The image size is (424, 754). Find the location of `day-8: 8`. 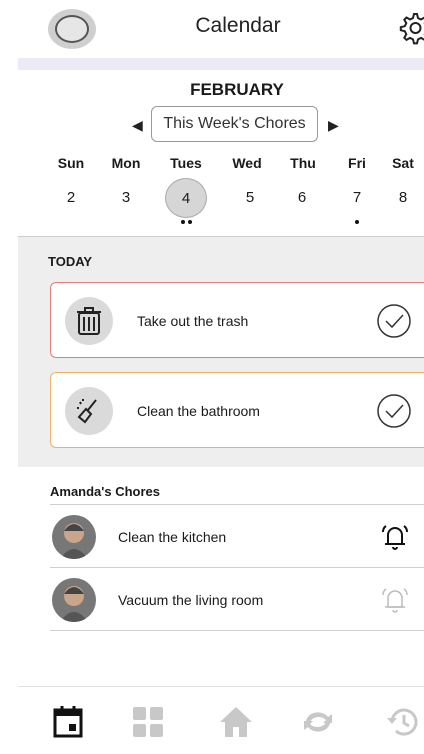

day-8: 8 is located at coordinates (402, 198).